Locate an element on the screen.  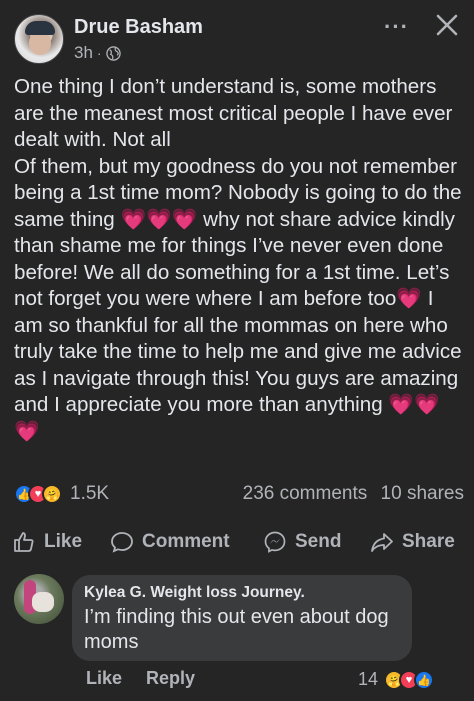
globe-icon is located at coordinates (113, 53).